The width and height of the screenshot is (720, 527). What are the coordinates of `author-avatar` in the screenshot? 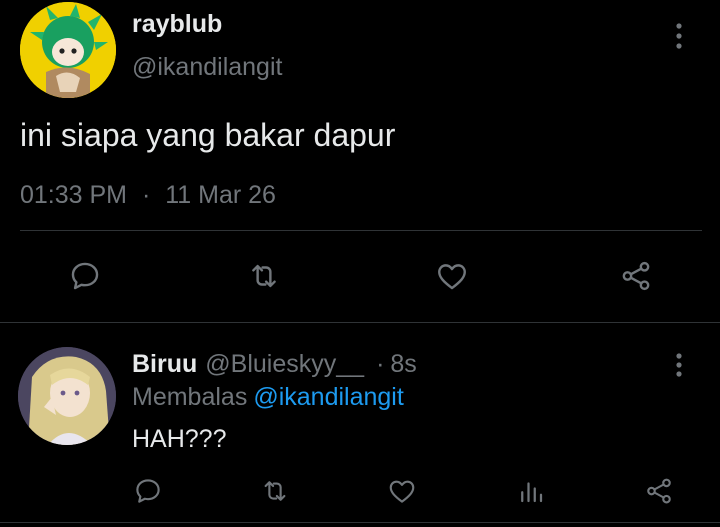 It's located at (68, 50).